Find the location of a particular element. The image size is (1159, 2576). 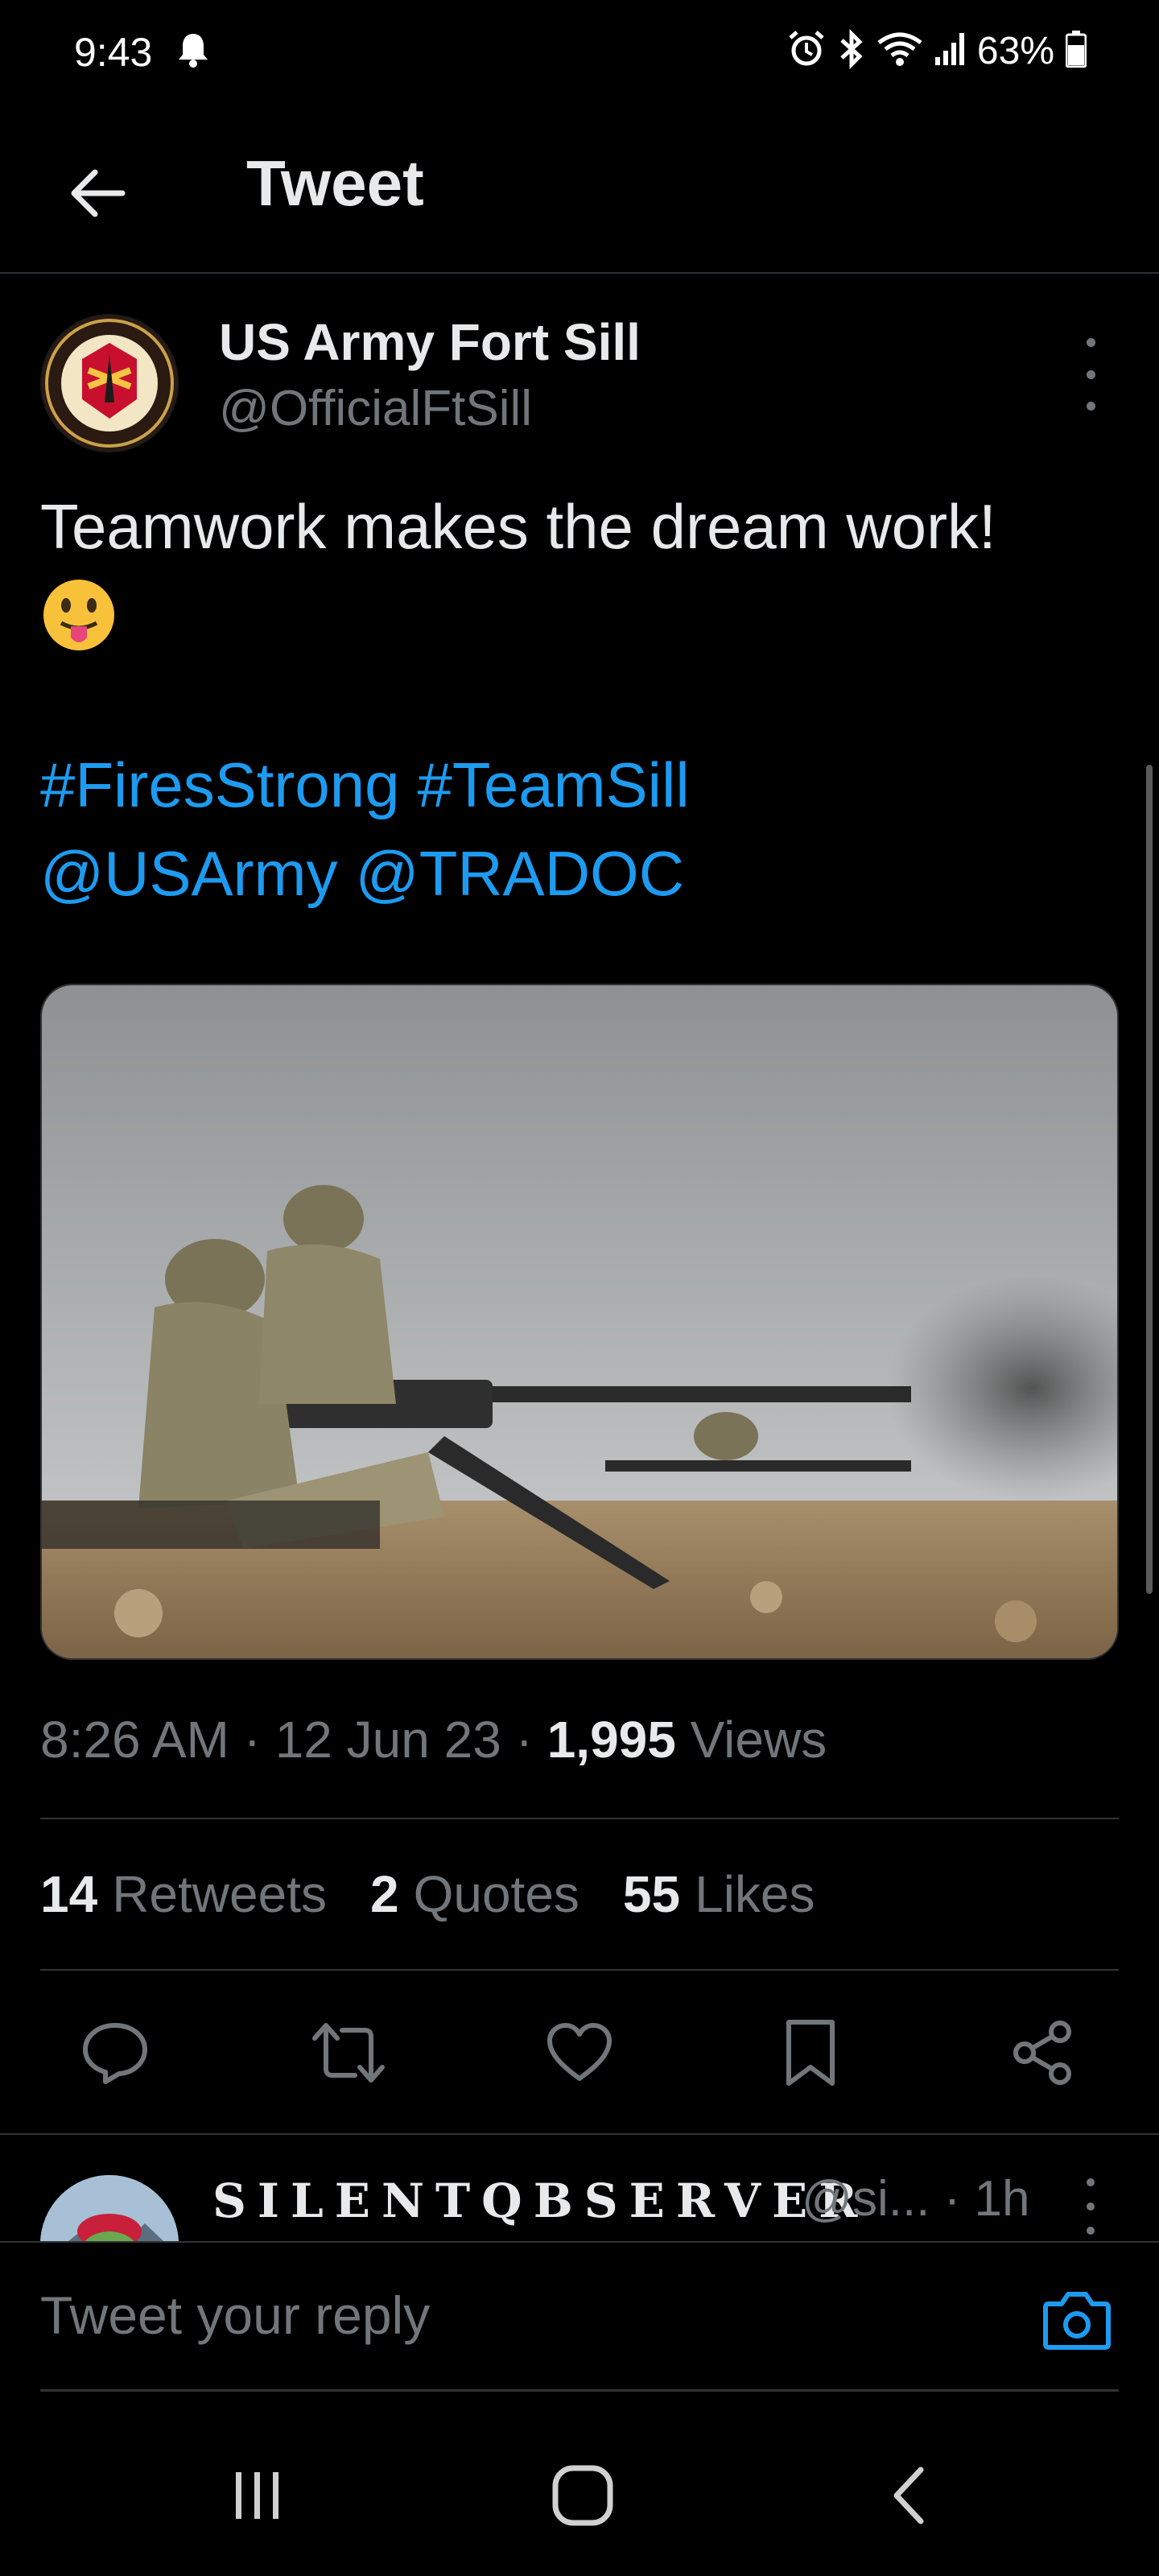

status-icons: 63% is located at coordinates (937, 50).